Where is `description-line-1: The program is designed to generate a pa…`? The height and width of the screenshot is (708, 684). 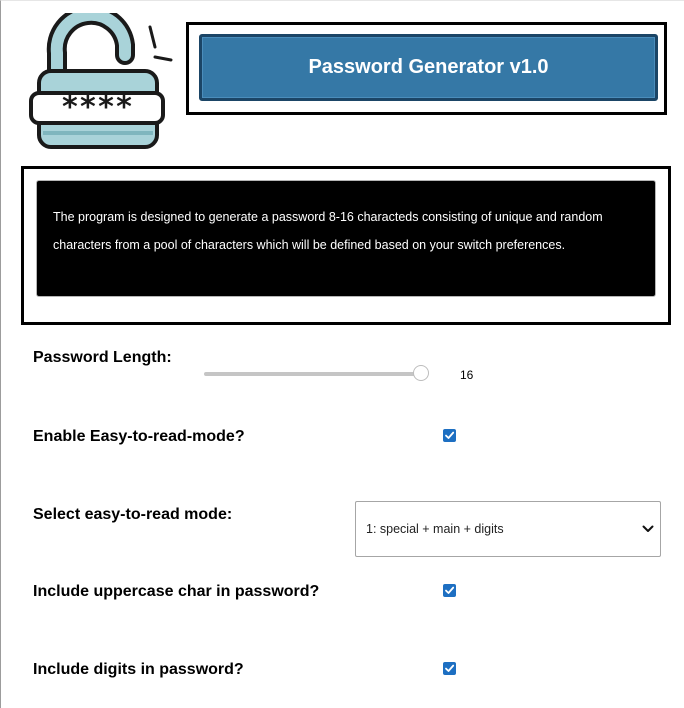 description-line-1: The program is designed to generate a pa… is located at coordinates (328, 217).